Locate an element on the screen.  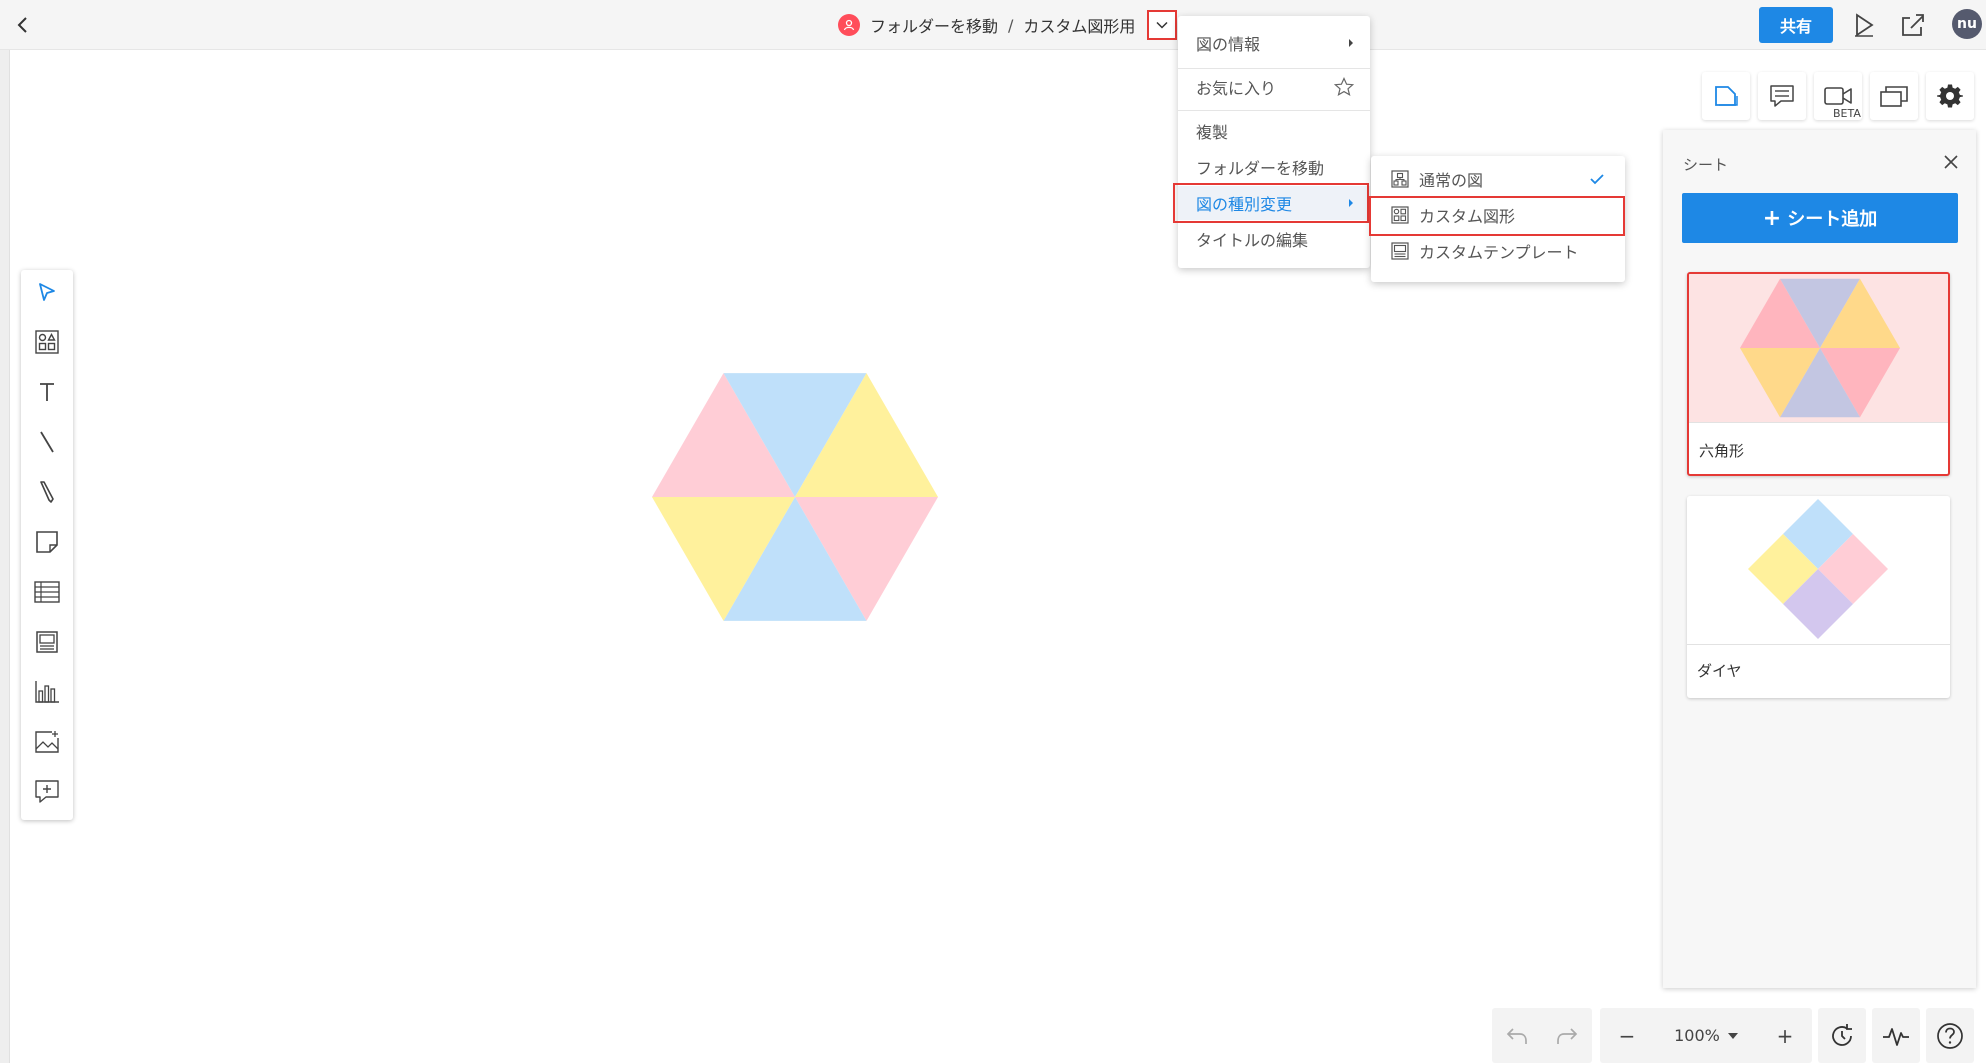
canvas-edge is located at coordinates (5, 556).